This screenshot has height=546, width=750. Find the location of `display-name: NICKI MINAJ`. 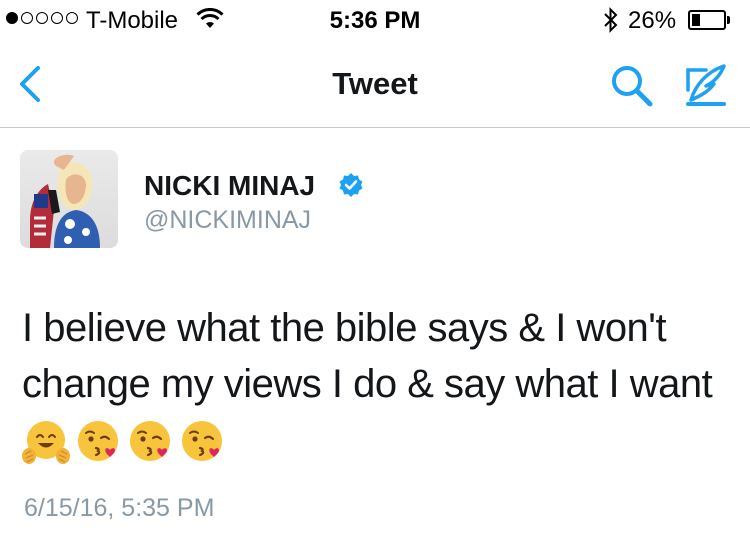

display-name: NICKI MINAJ is located at coordinates (229, 186).